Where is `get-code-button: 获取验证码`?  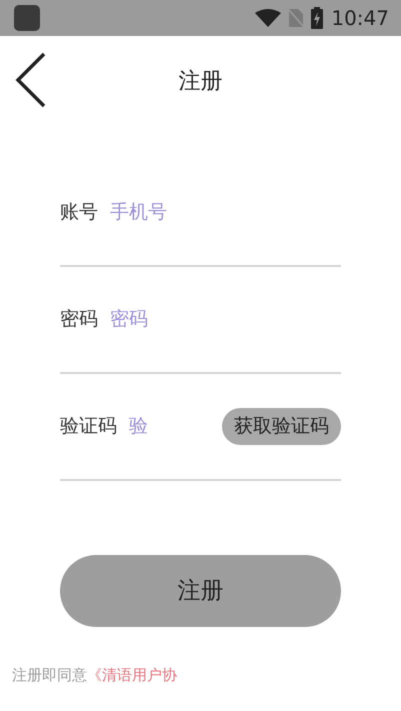 get-code-button: 获取验证码 is located at coordinates (281, 426).